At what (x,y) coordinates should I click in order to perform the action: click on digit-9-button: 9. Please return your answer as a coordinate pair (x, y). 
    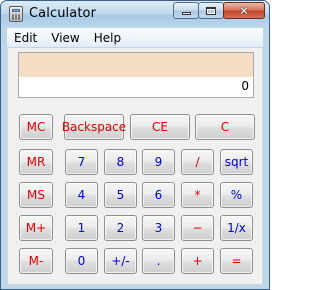
    Looking at the image, I should click on (158, 162).